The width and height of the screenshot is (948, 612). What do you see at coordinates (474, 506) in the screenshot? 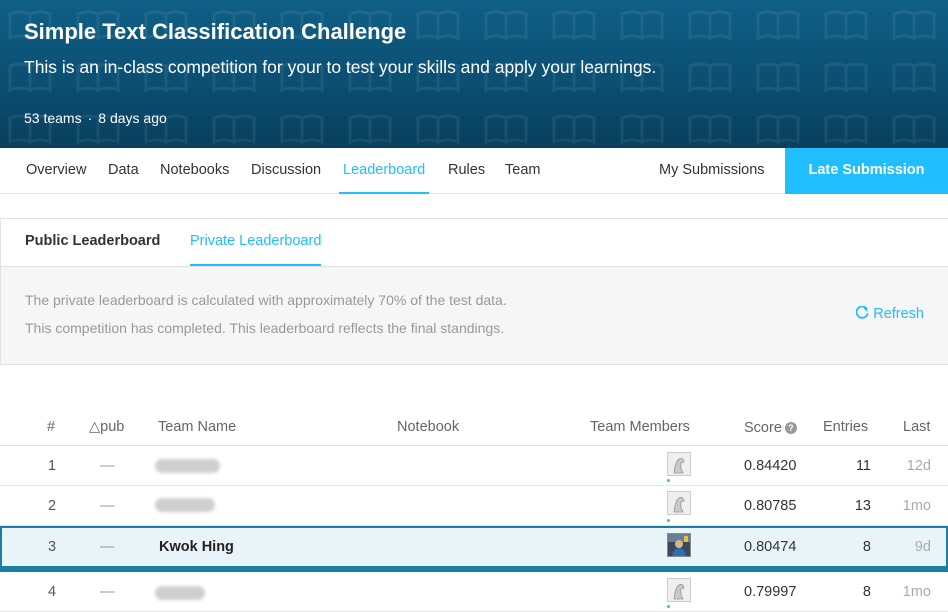
I see `table-row: 2 — 0.80785 13 1mo` at bounding box center [474, 506].